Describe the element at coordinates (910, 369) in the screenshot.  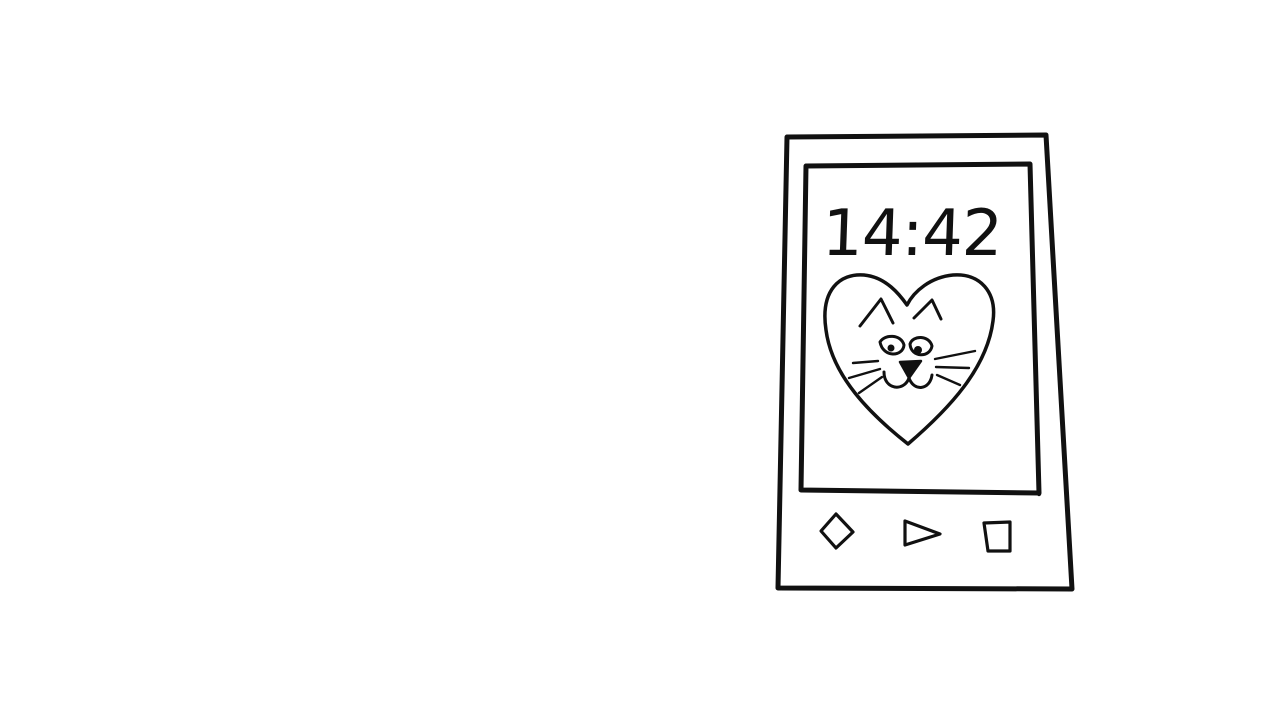
I see `cat-nose` at that location.